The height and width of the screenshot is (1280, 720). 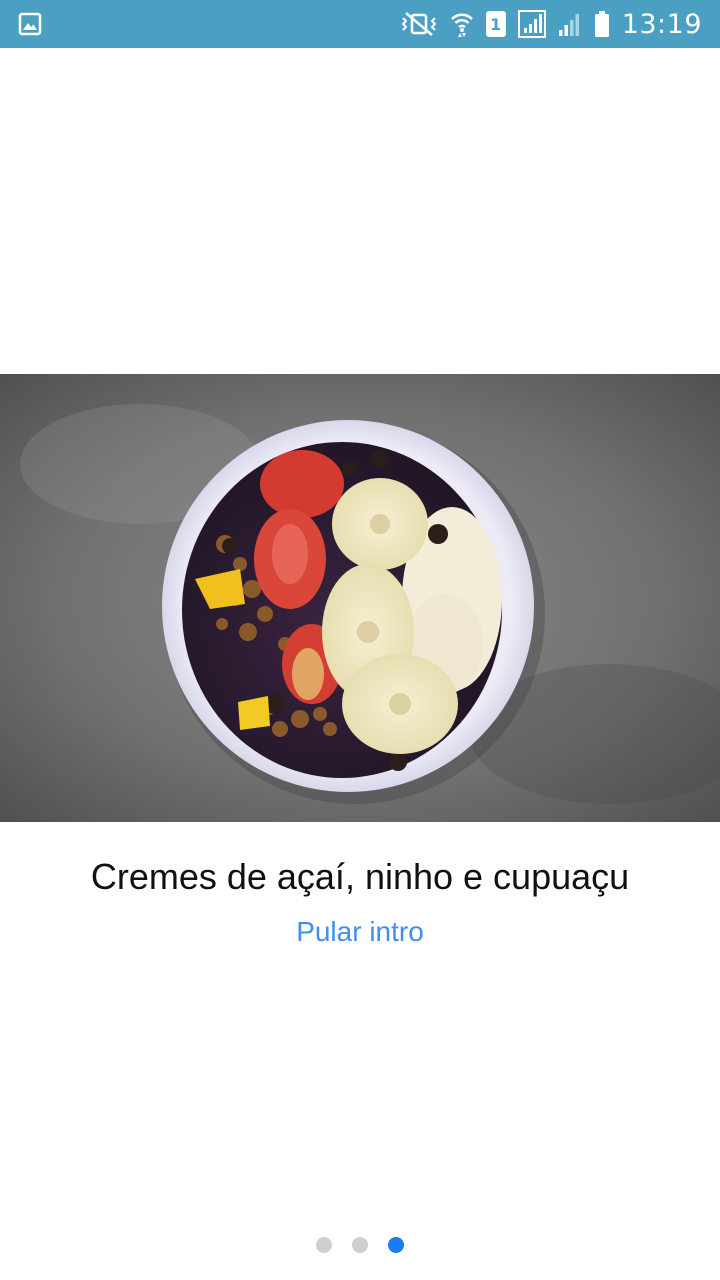 I want to click on signal-icon, so click(x=531, y=24).